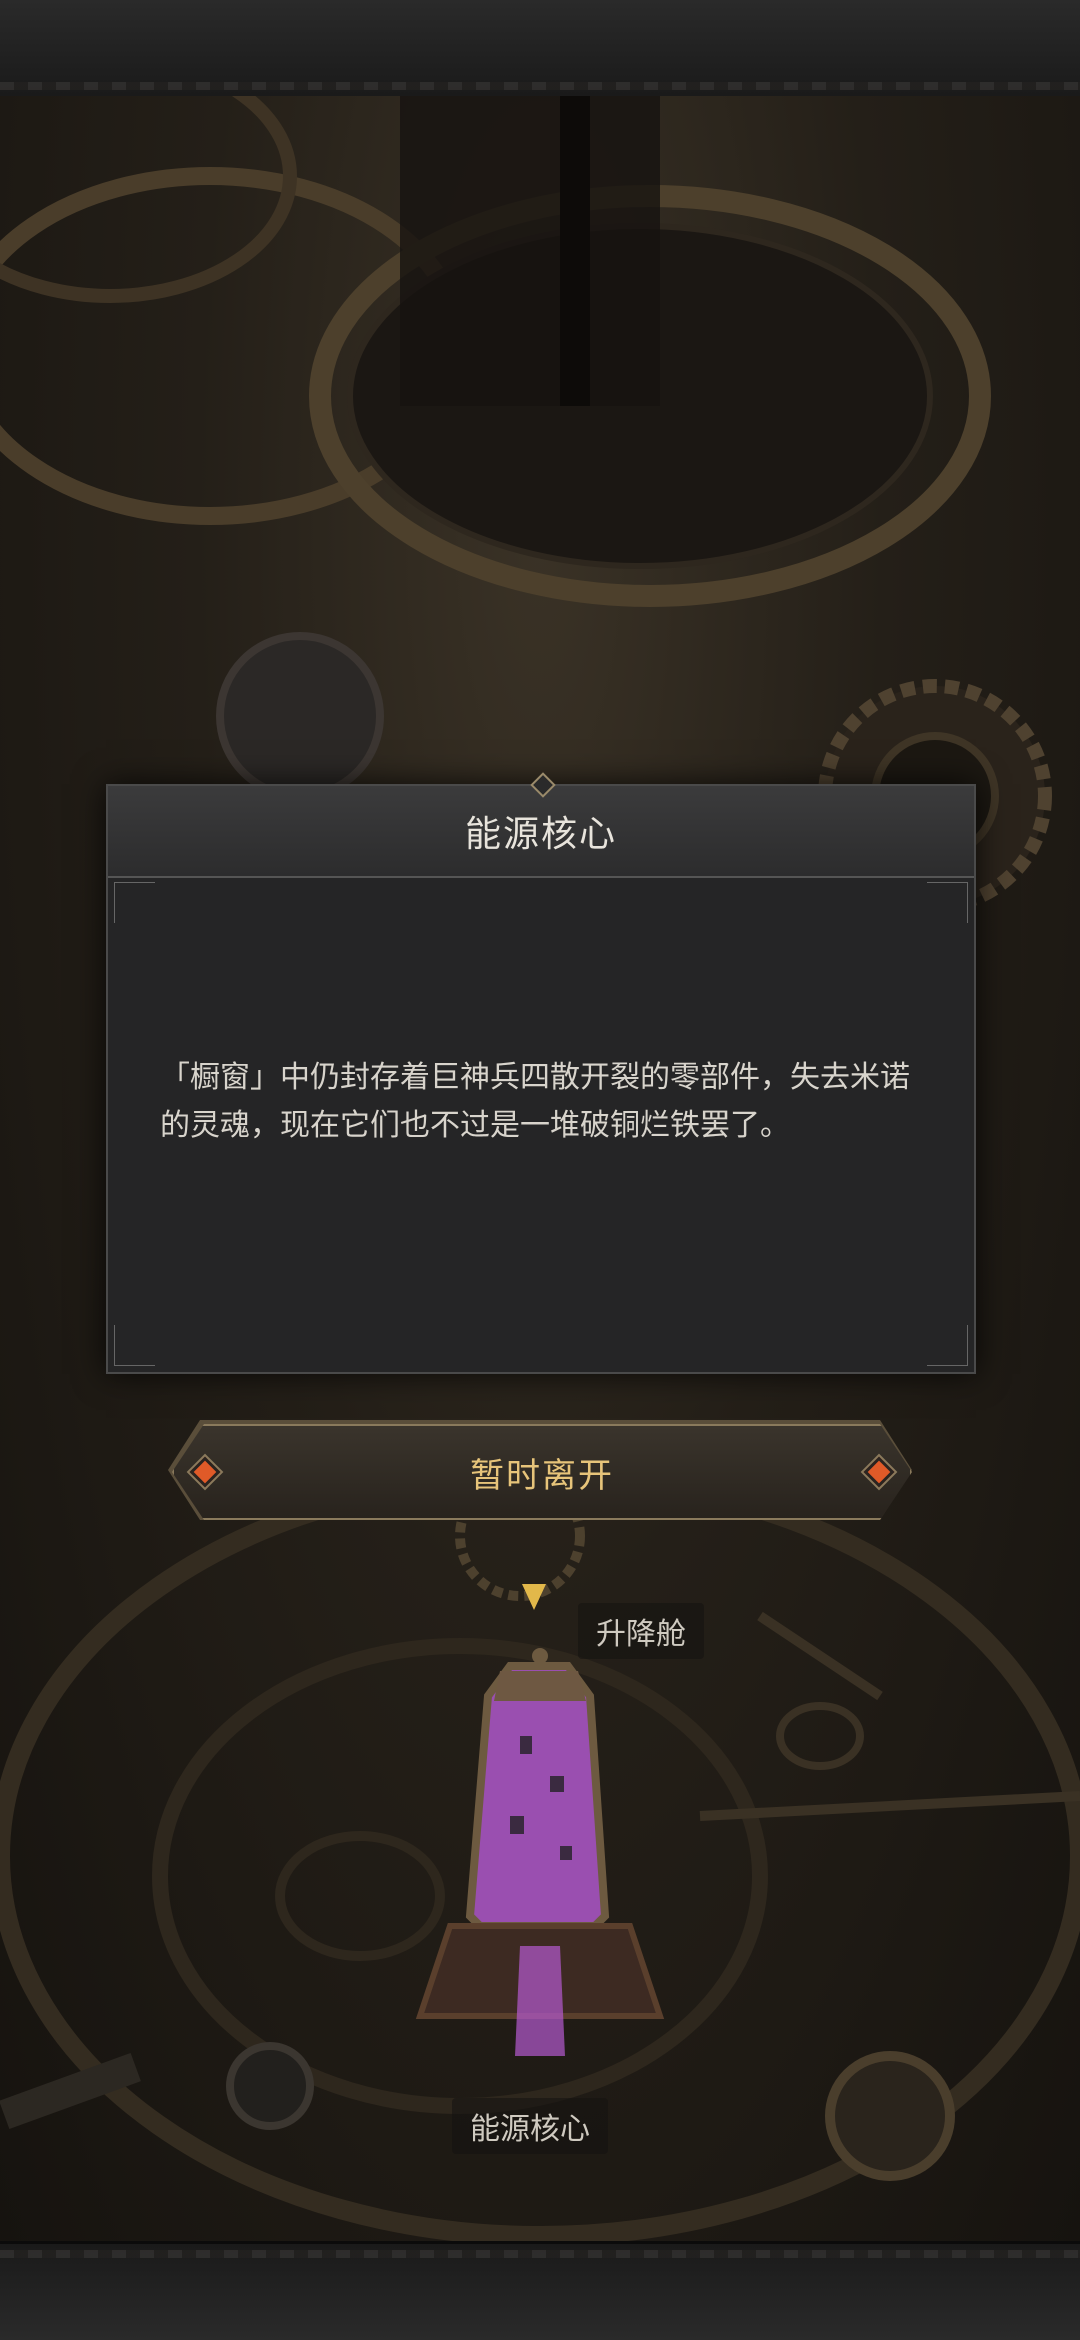  What do you see at coordinates (530, 2126) in the screenshot?
I see `energy-core-label: 能源核心` at bounding box center [530, 2126].